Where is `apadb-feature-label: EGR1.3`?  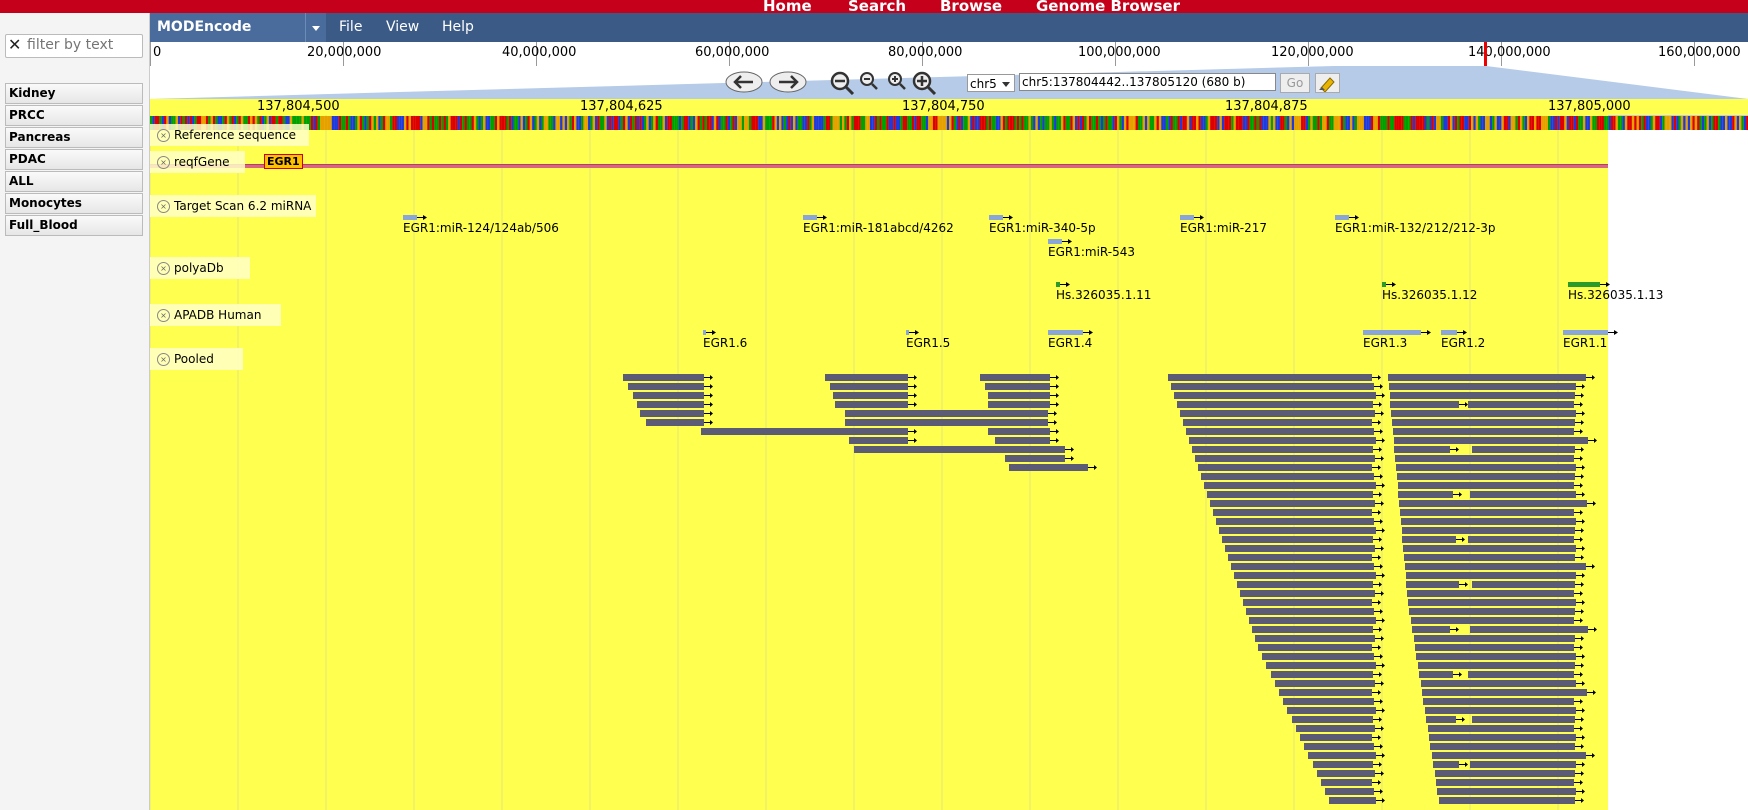
apadb-feature-label: EGR1.3 is located at coordinates (1385, 343).